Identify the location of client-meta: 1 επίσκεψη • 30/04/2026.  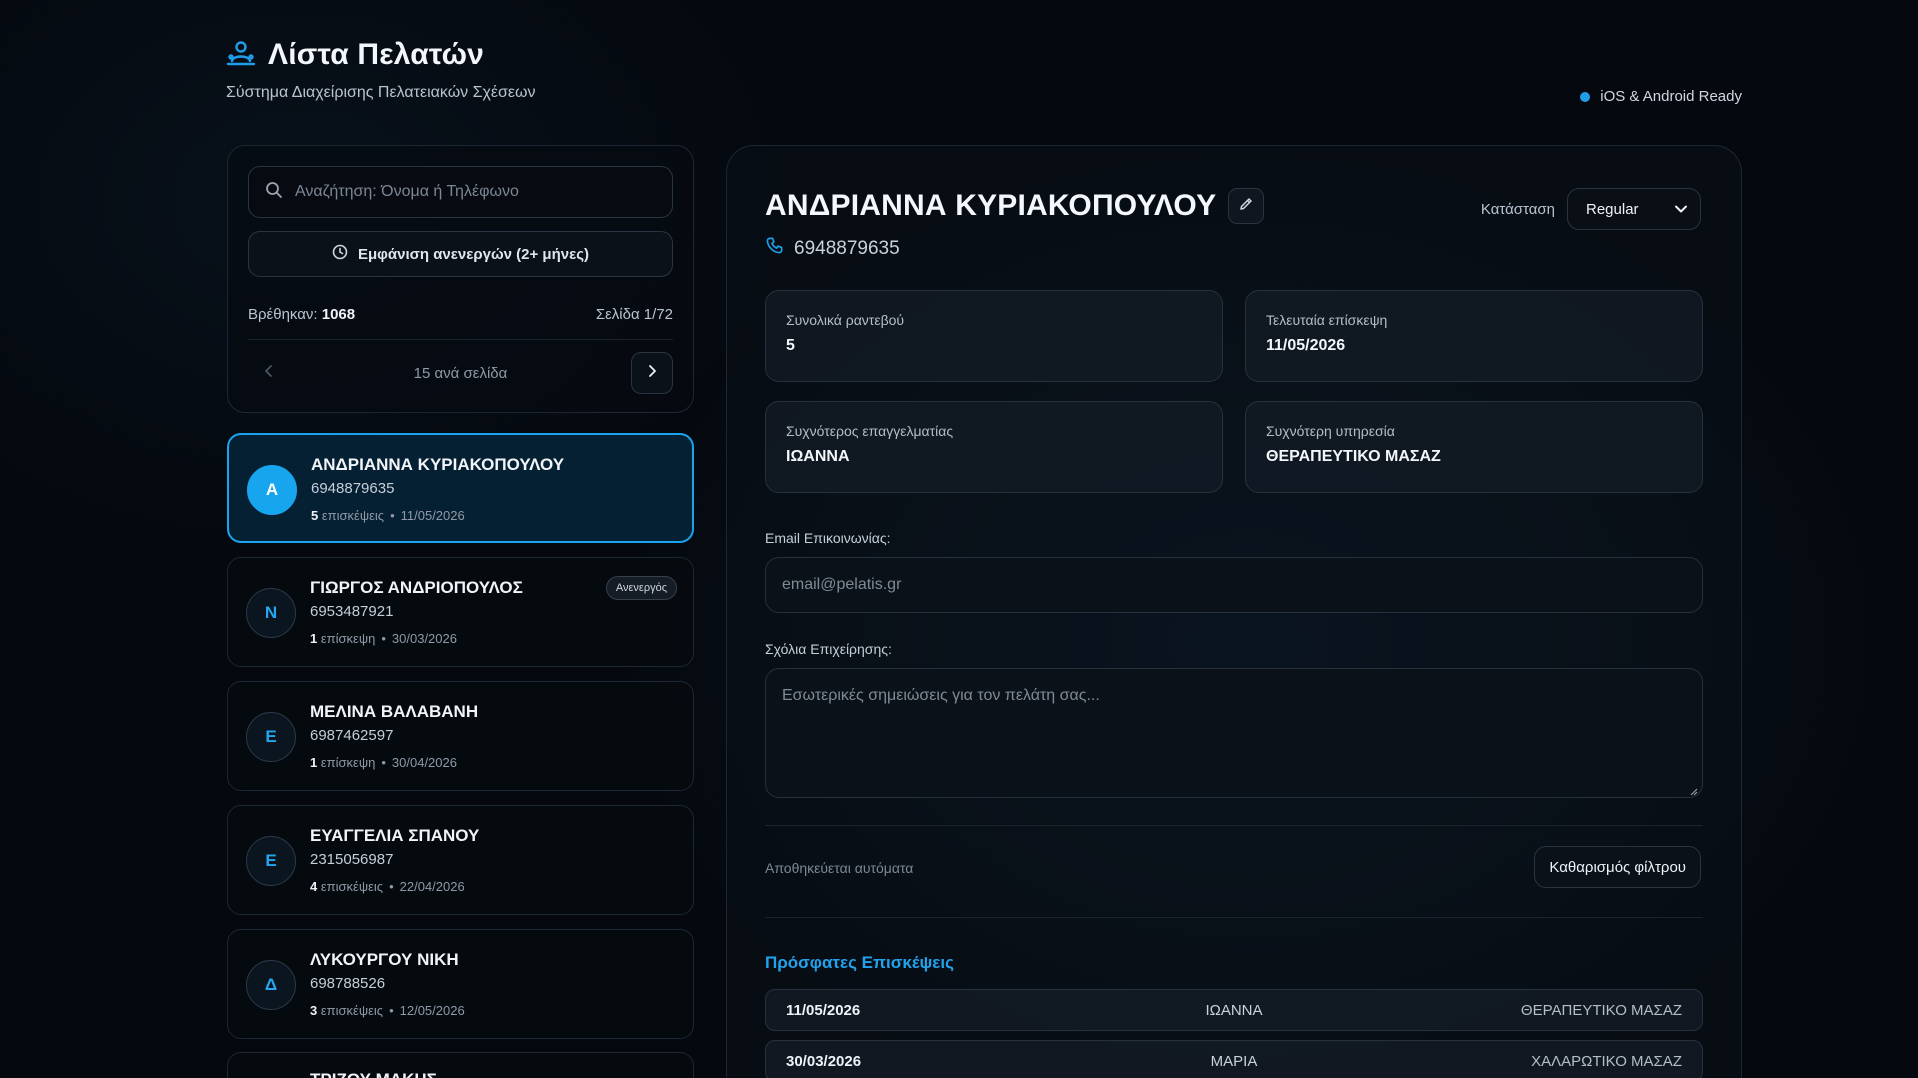
(383, 762).